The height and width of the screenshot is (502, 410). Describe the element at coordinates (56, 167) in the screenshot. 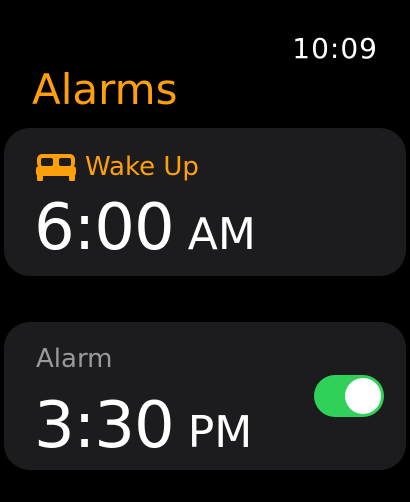

I see `bed-icon` at that location.